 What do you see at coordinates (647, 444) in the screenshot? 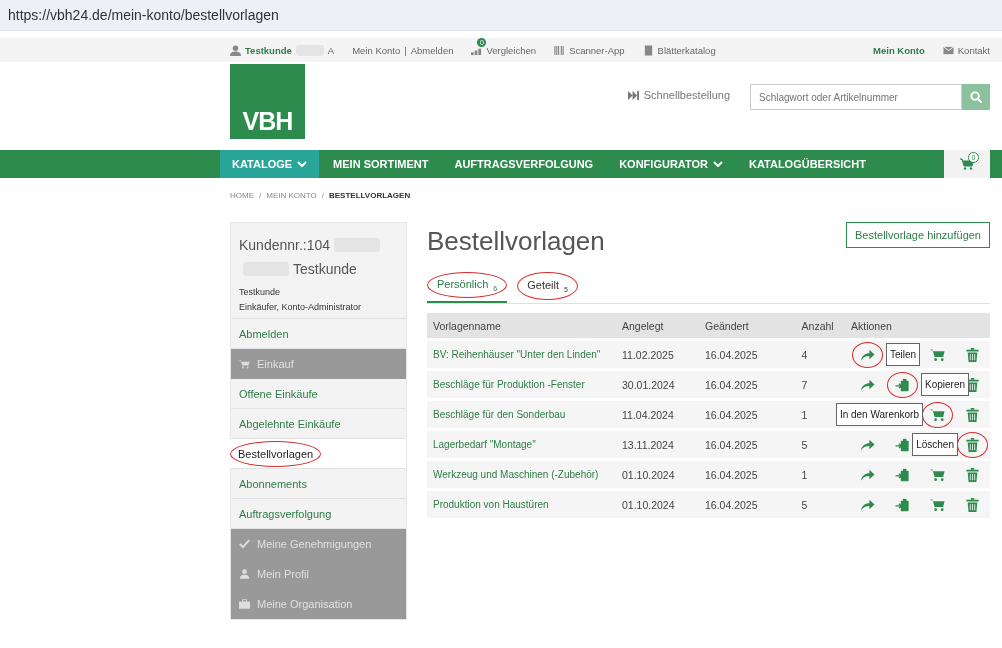
I see `table-cell: 13.11.2024` at bounding box center [647, 444].